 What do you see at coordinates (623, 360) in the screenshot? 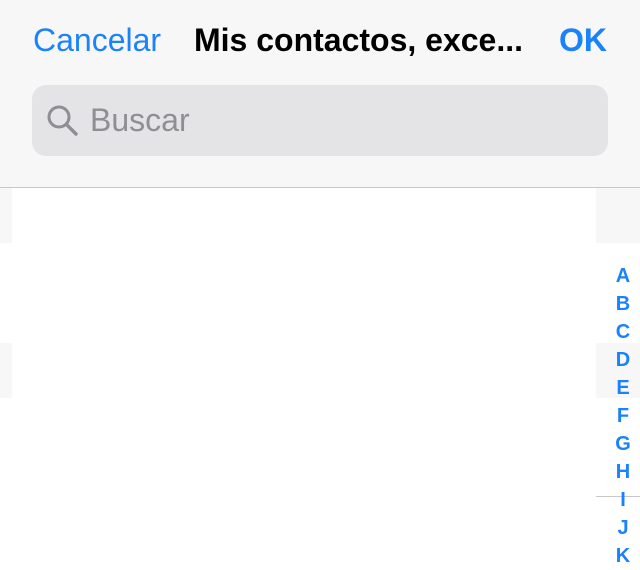
I see `index-letter-d: D` at bounding box center [623, 360].